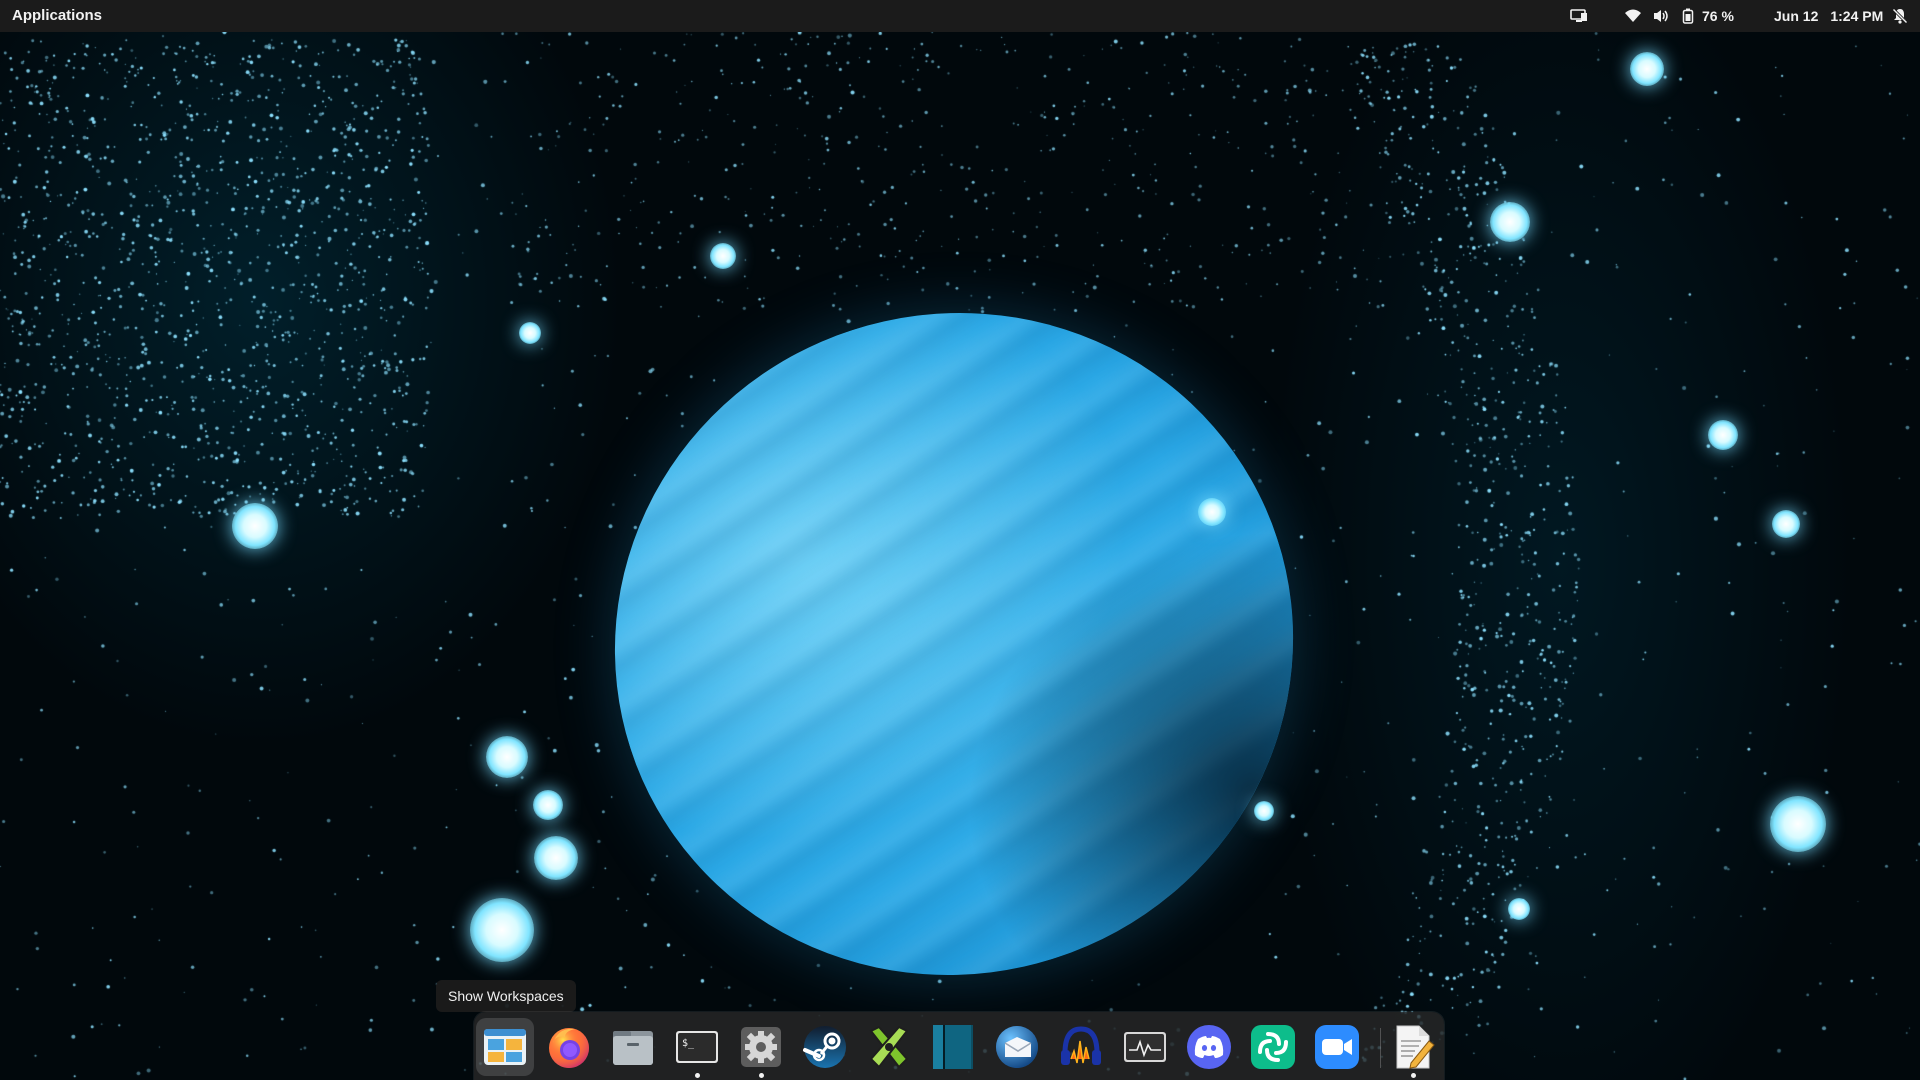 The height and width of the screenshot is (1080, 1920). I want to click on dock-item-zoom, so click(1337, 1047).